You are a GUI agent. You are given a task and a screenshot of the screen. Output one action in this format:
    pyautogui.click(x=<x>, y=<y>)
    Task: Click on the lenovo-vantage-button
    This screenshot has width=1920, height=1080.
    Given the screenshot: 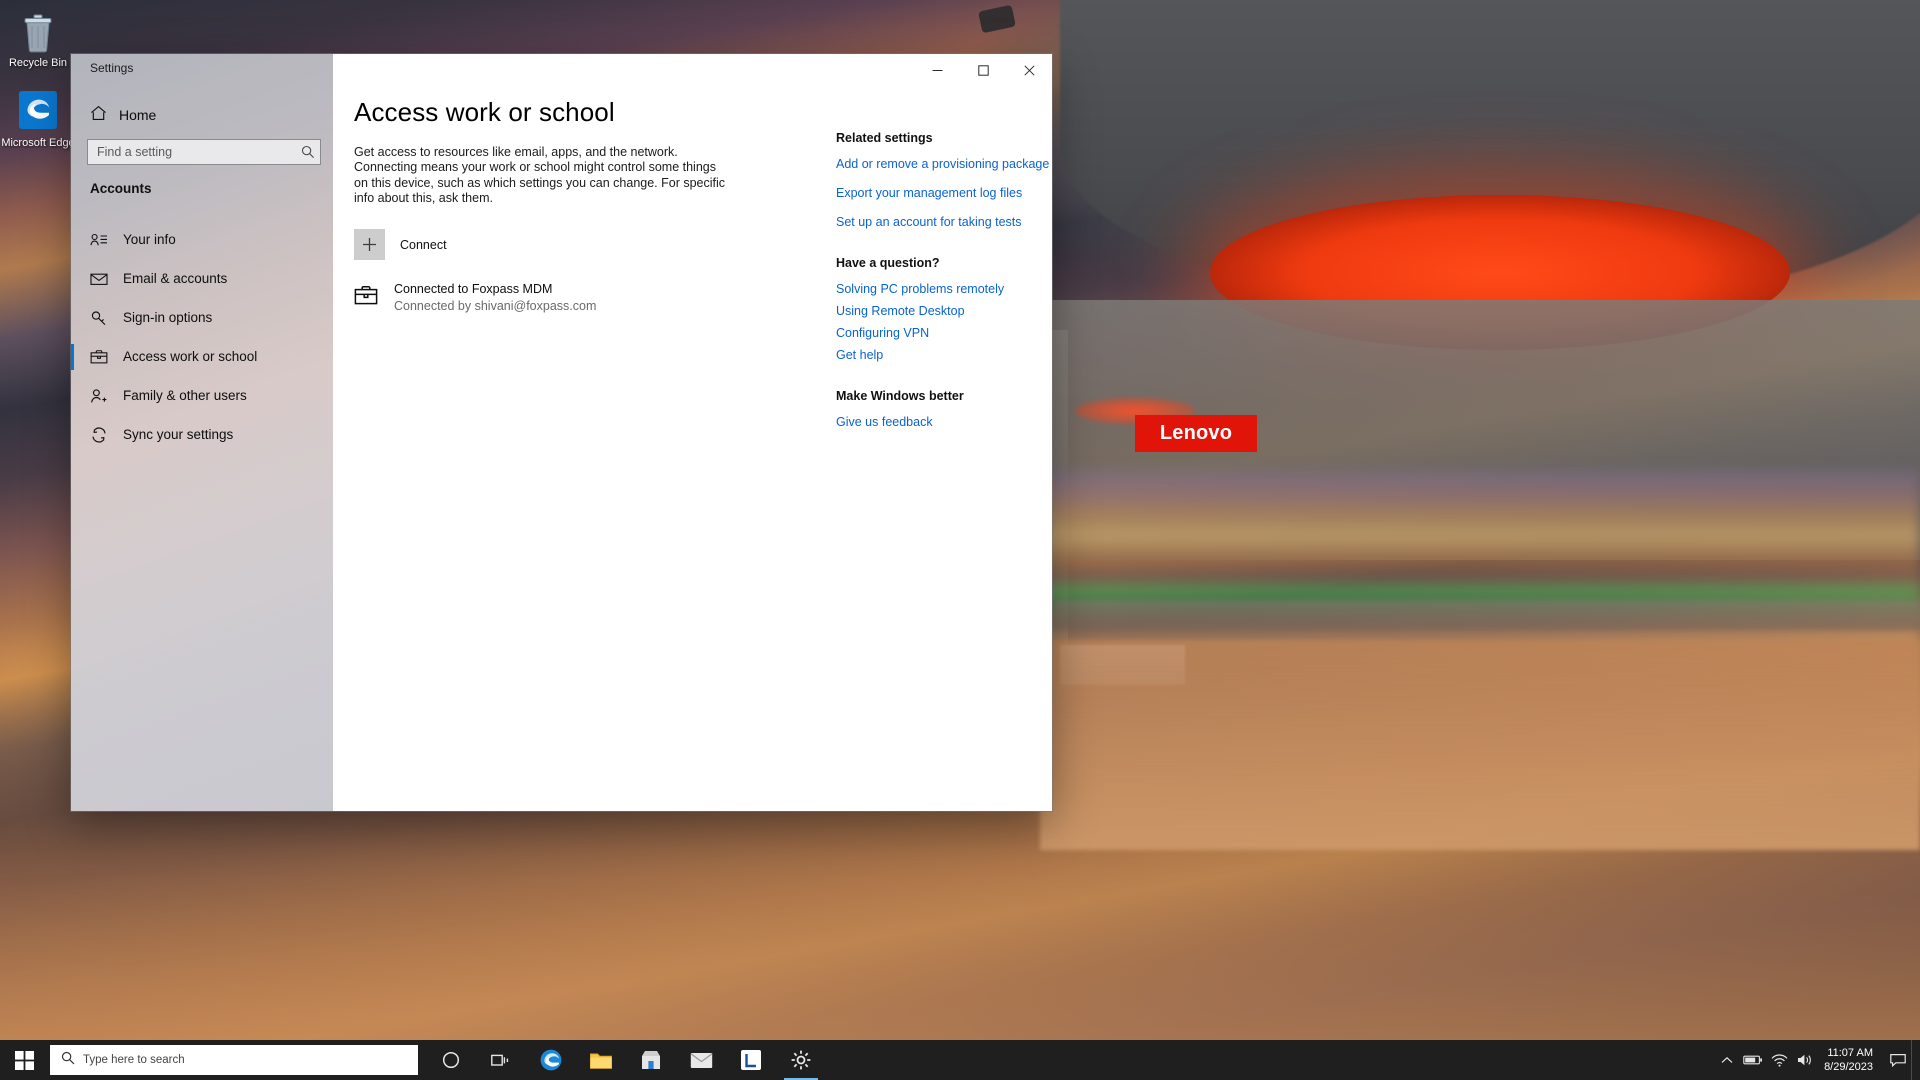 What is the action you would take?
    pyautogui.click(x=751, y=1060)
    